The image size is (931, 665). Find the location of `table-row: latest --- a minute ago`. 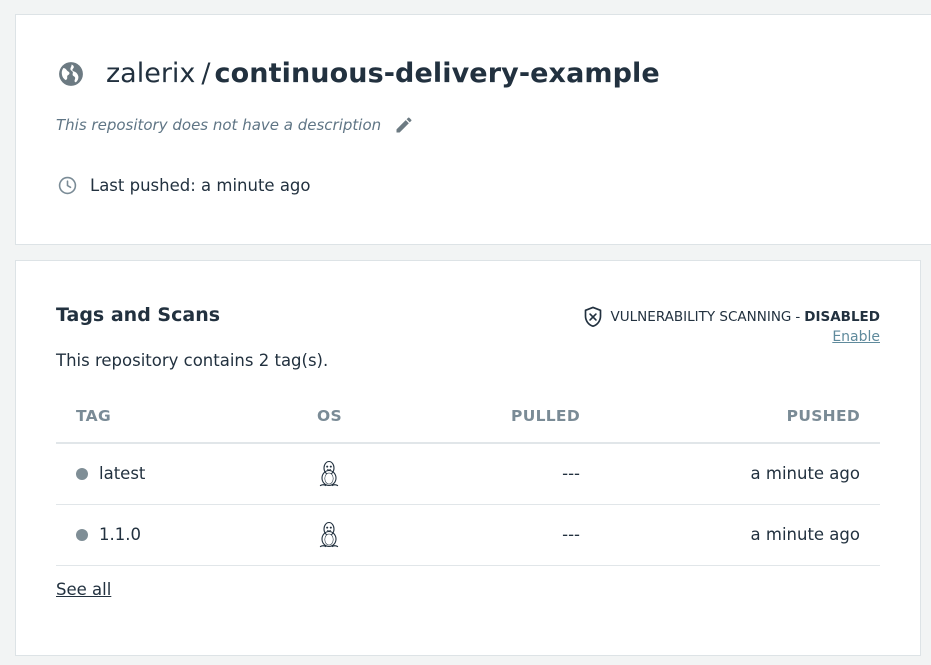

table-row: latest --- a minute ago is located at coordinates (468, 474).